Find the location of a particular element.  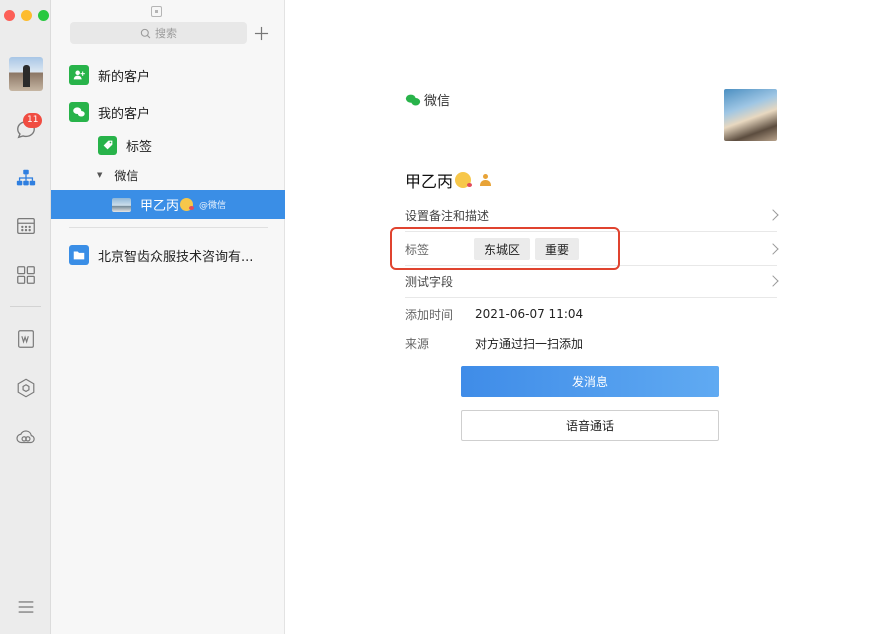

list-group-label: 微信 is located at coordinates (126, 175).